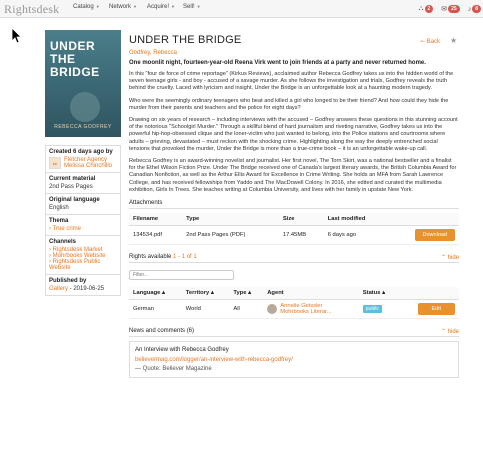  Describe the element at coordinates (123, 7) in the screenshot. I see `nav-network: Network ▼` at that location.